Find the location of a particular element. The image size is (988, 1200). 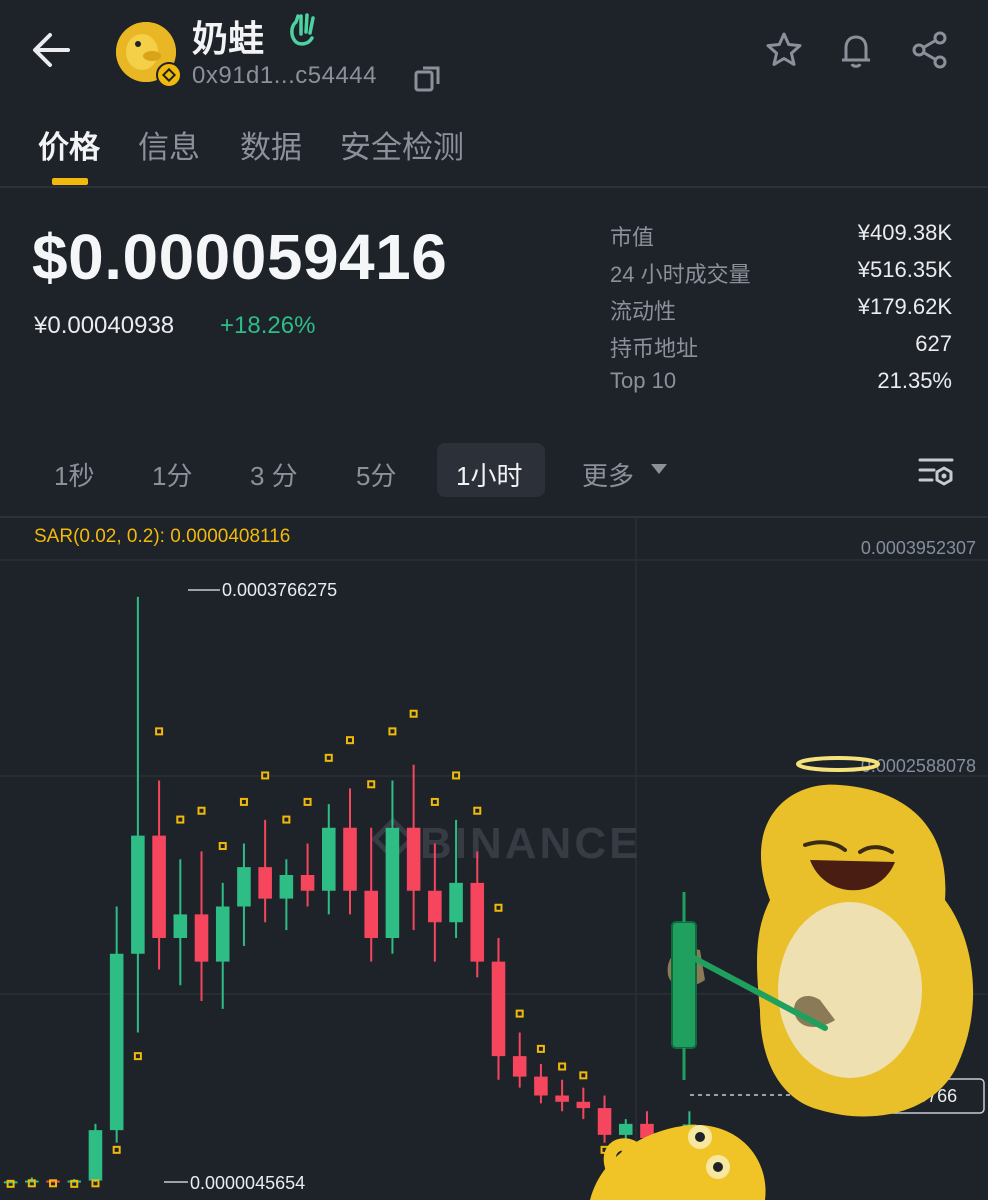

tab-price: 价格 is located at coordinates (69, 144).